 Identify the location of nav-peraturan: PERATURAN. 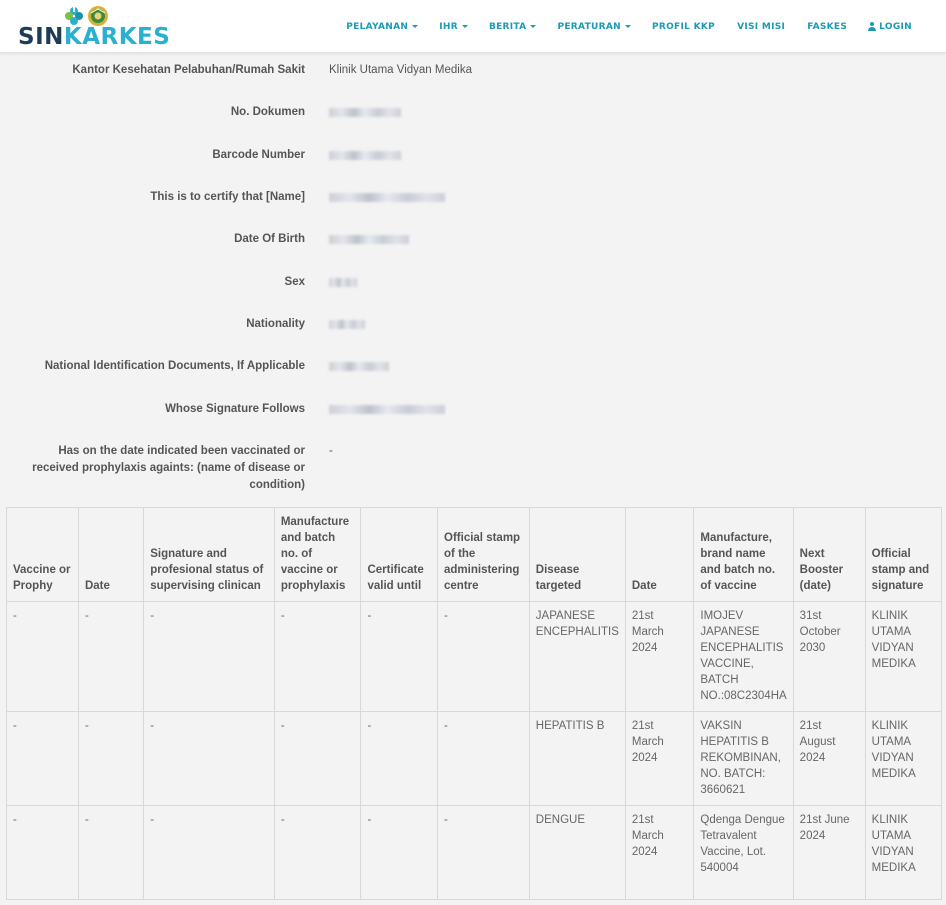
(594, 27).